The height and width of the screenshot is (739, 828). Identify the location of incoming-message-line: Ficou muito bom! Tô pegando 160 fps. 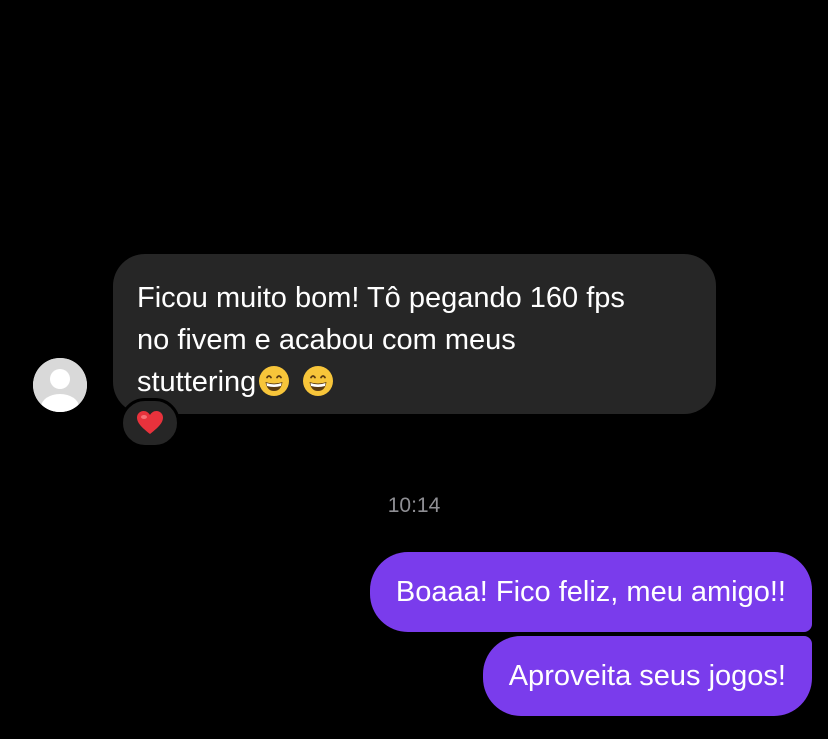
(381, 298).